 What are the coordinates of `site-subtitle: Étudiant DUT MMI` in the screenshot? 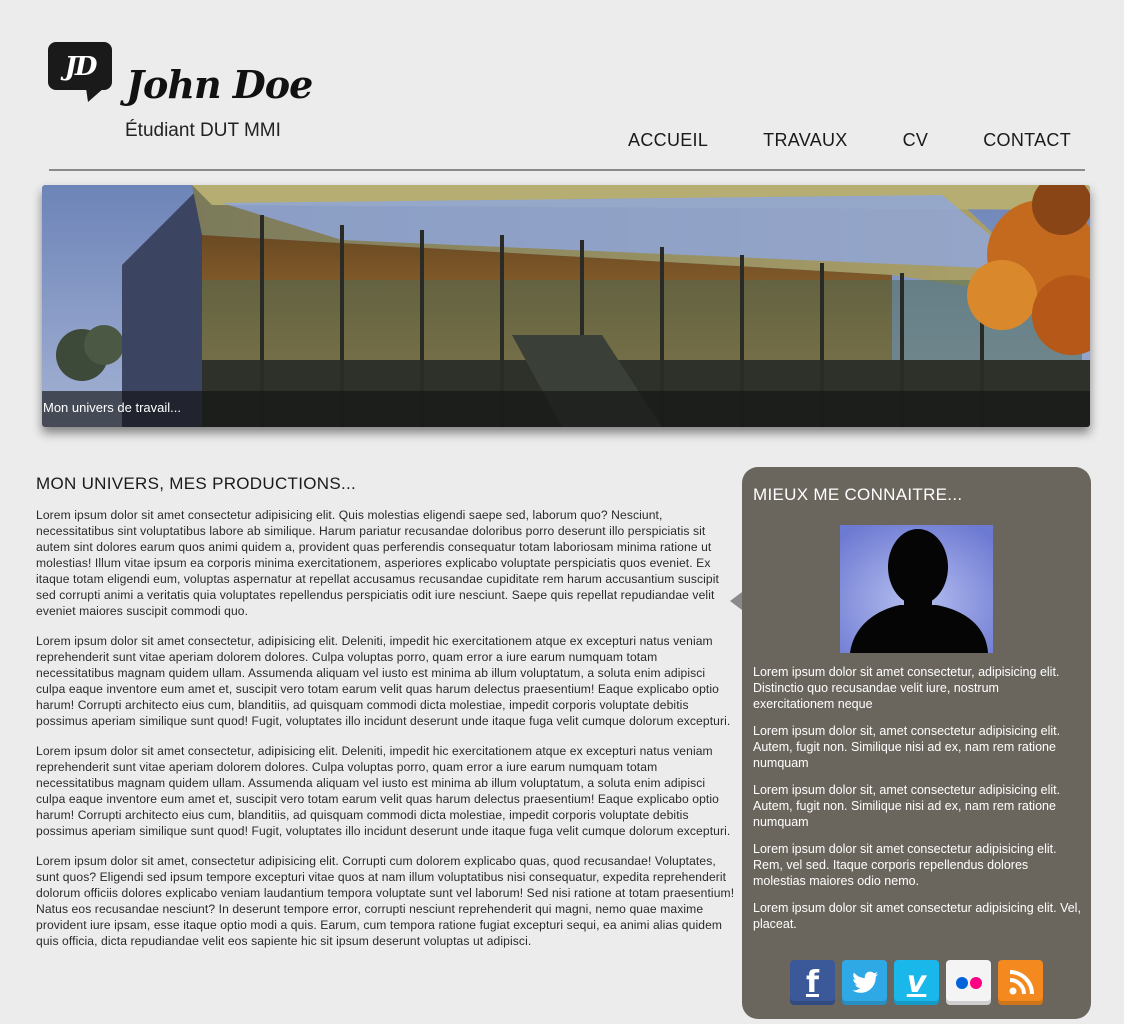 It's located at (203, 130).